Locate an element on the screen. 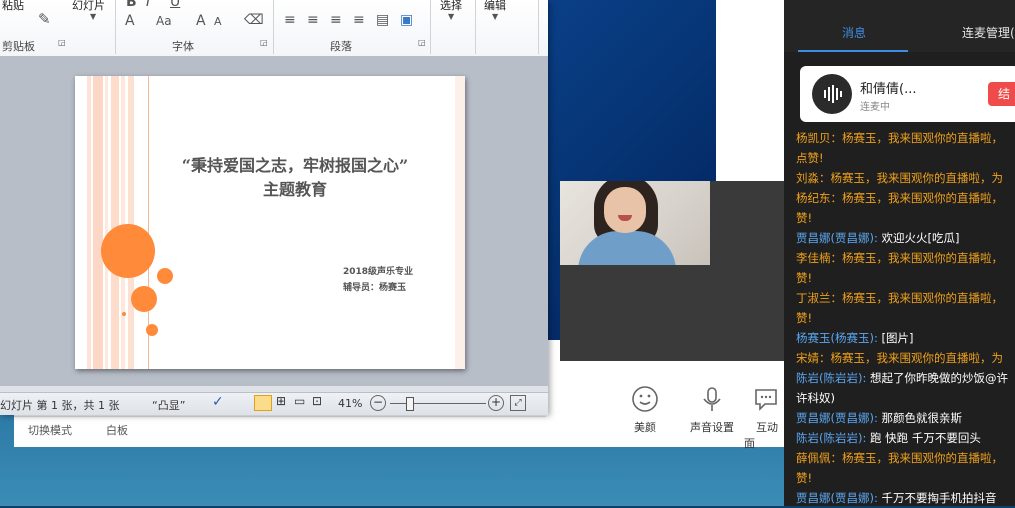 The image size is (1015, 508). slide-sorter-icon: ⊞ is located at coordinates (281, 401).